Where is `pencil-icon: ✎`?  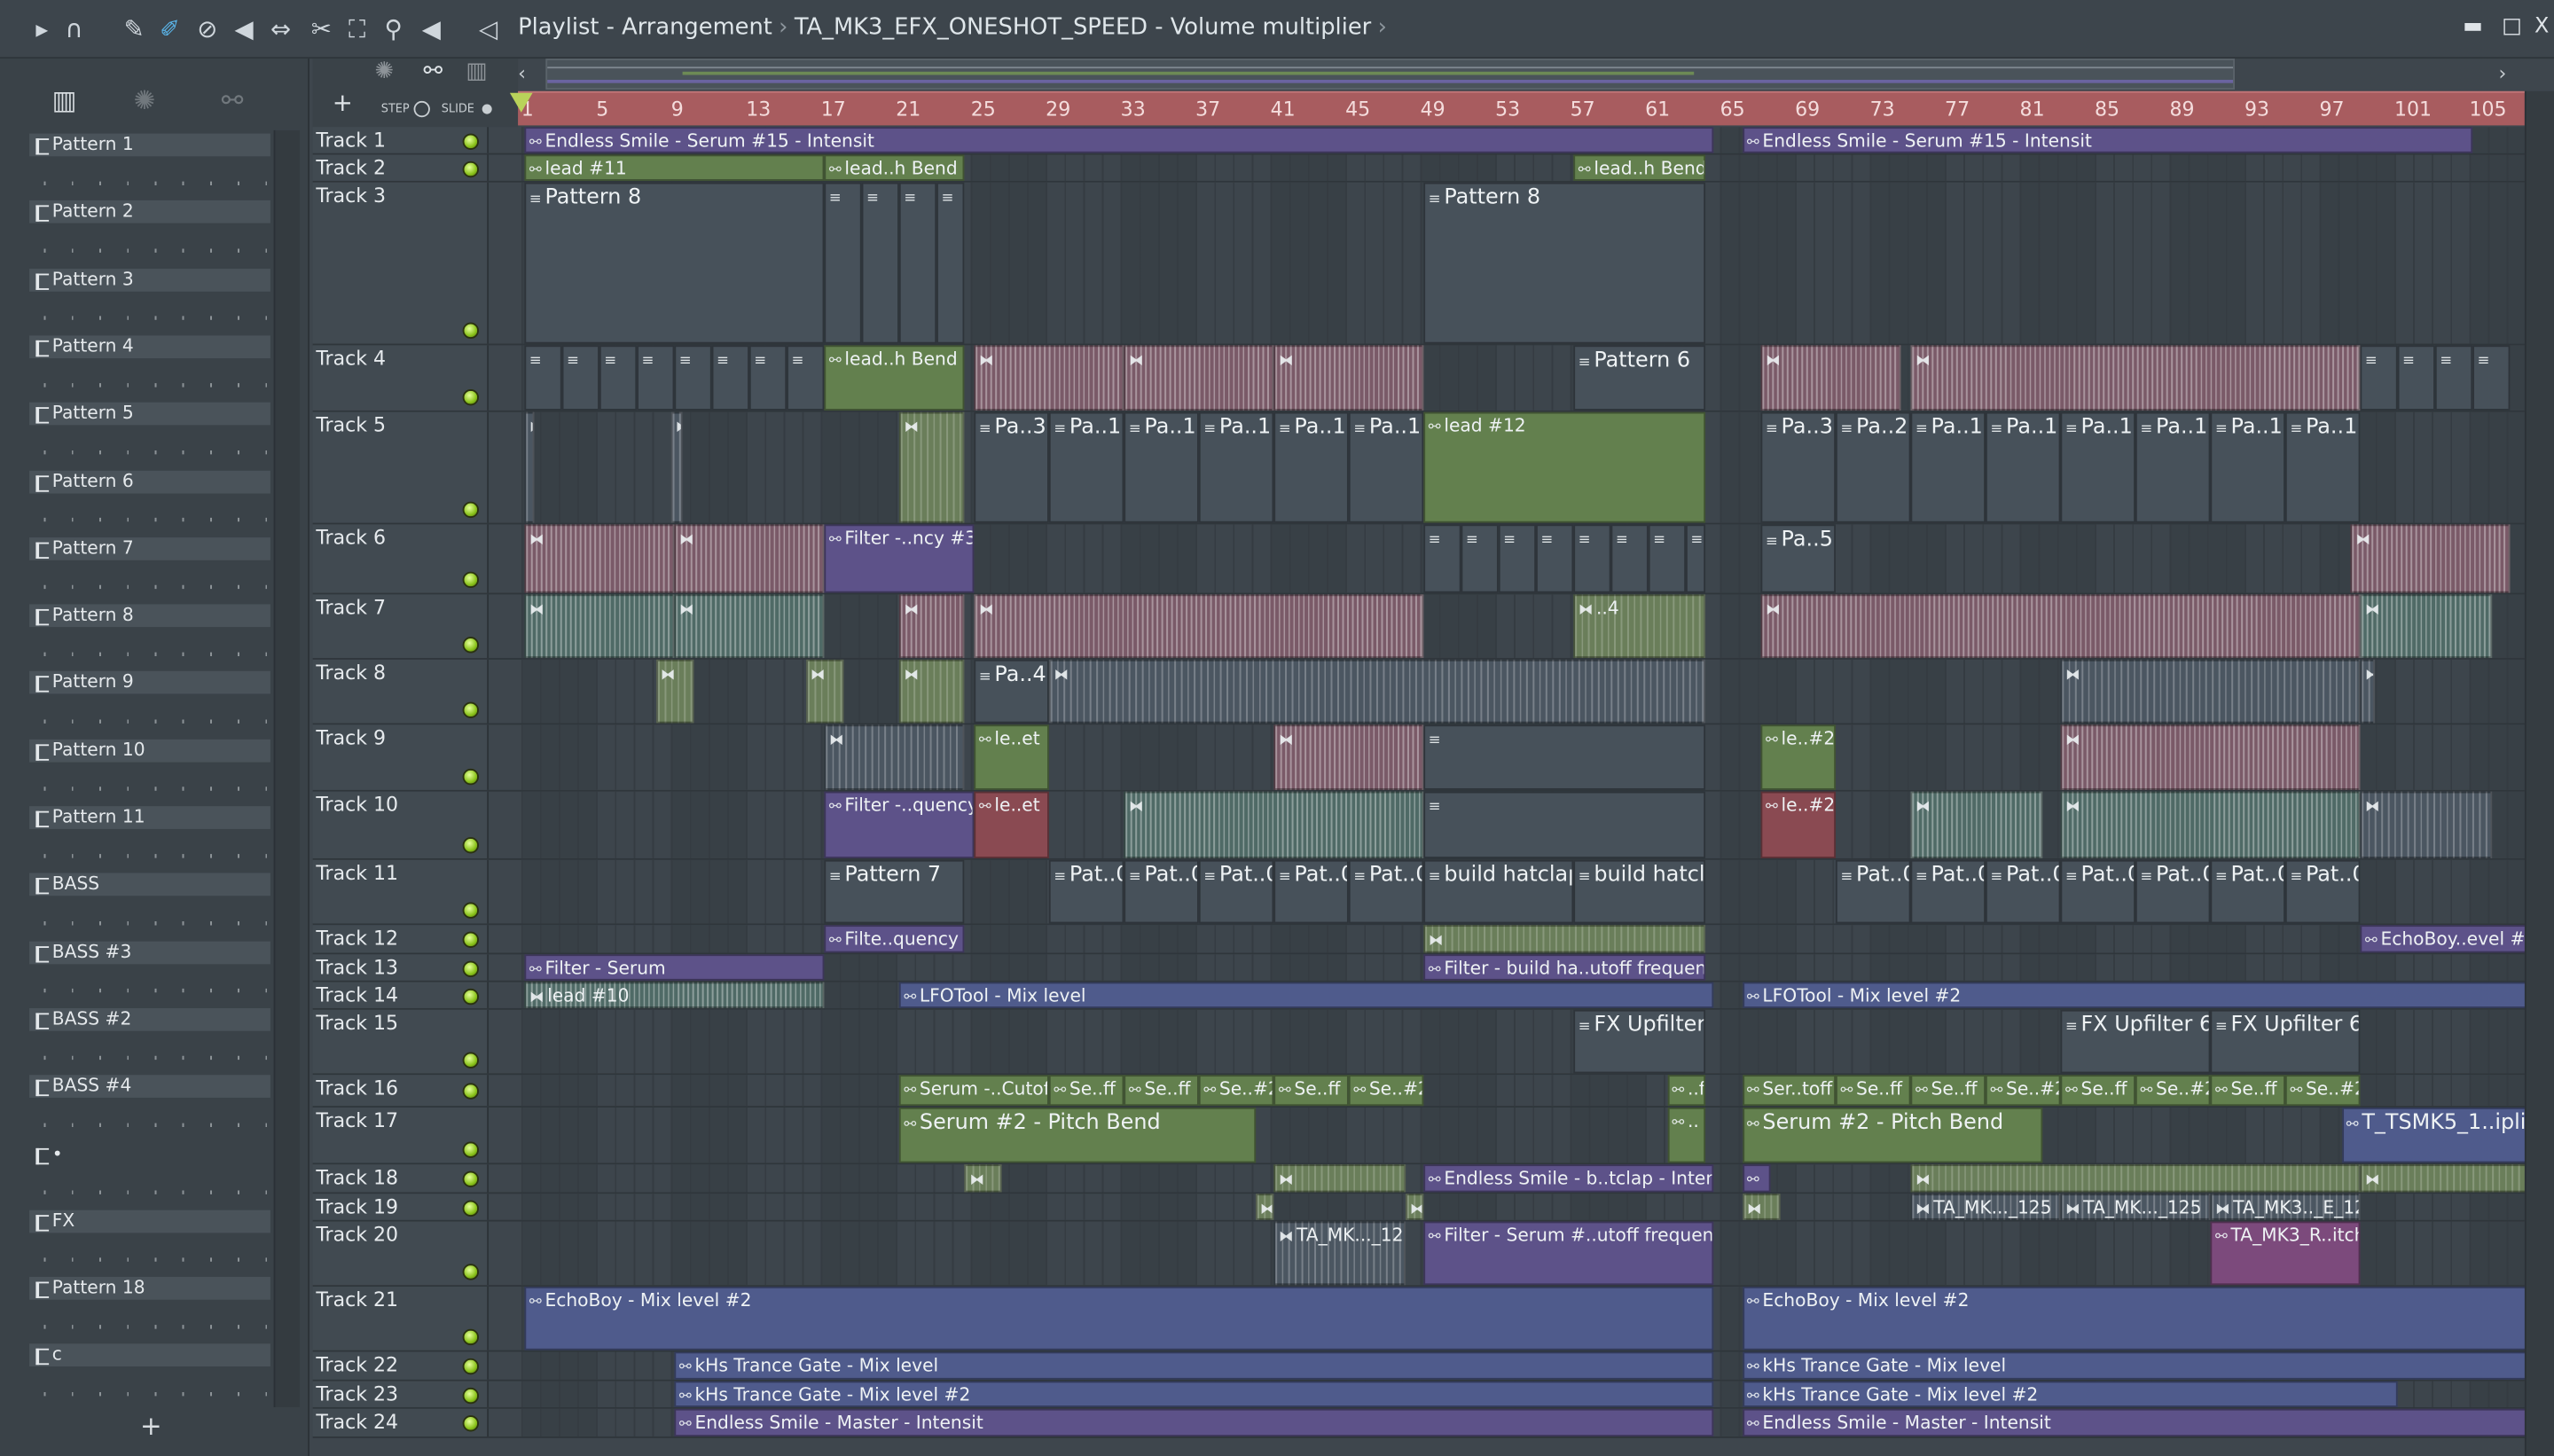
pencil-icon: ✎ is located at coordinates (134, 29).